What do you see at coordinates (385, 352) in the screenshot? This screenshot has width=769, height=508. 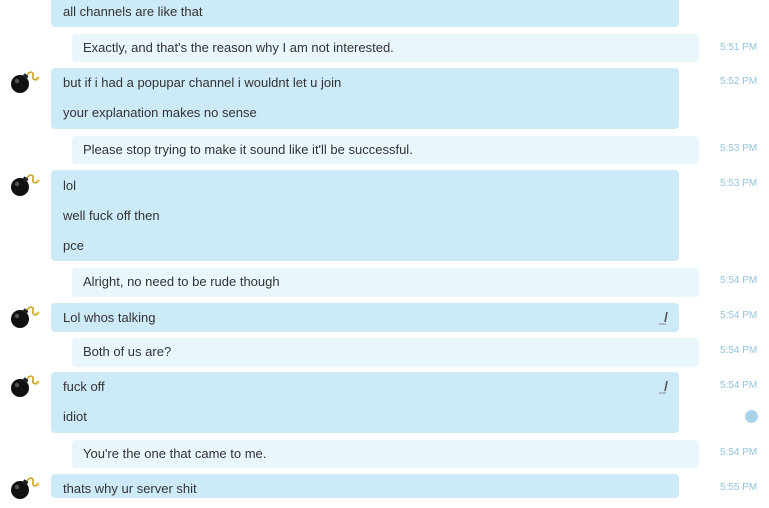 I see `message-bubble: Both of us are?` at bounding box center [385, 352].